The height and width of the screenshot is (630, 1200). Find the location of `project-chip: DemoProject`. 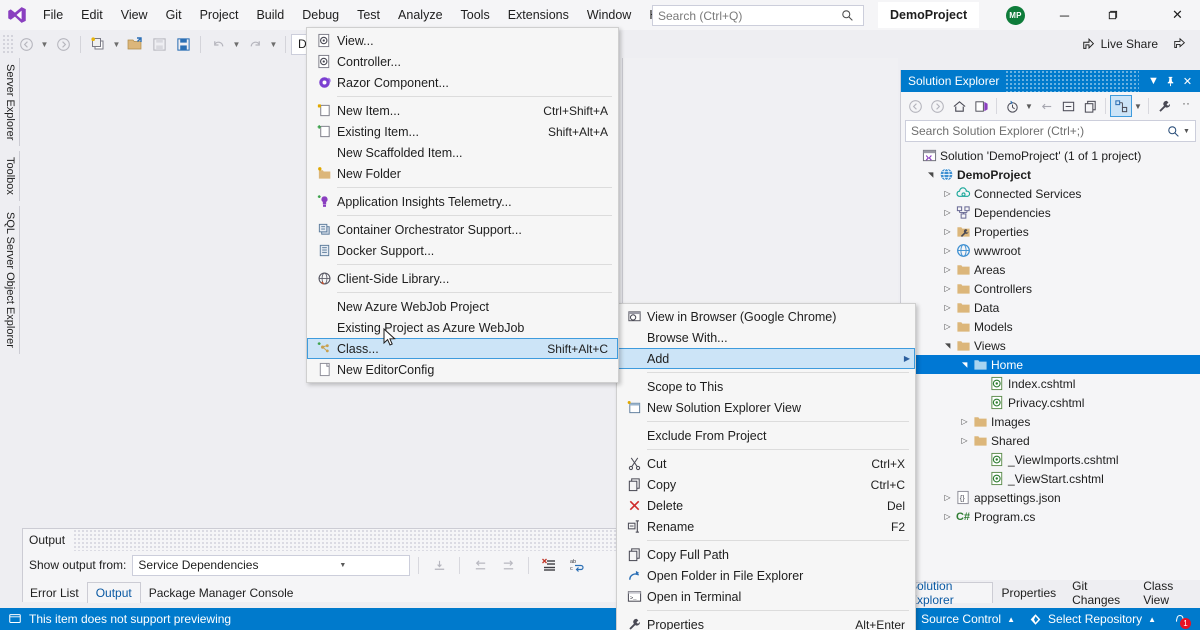

project-chip: DemoProject is located at coordinates (929, 15).